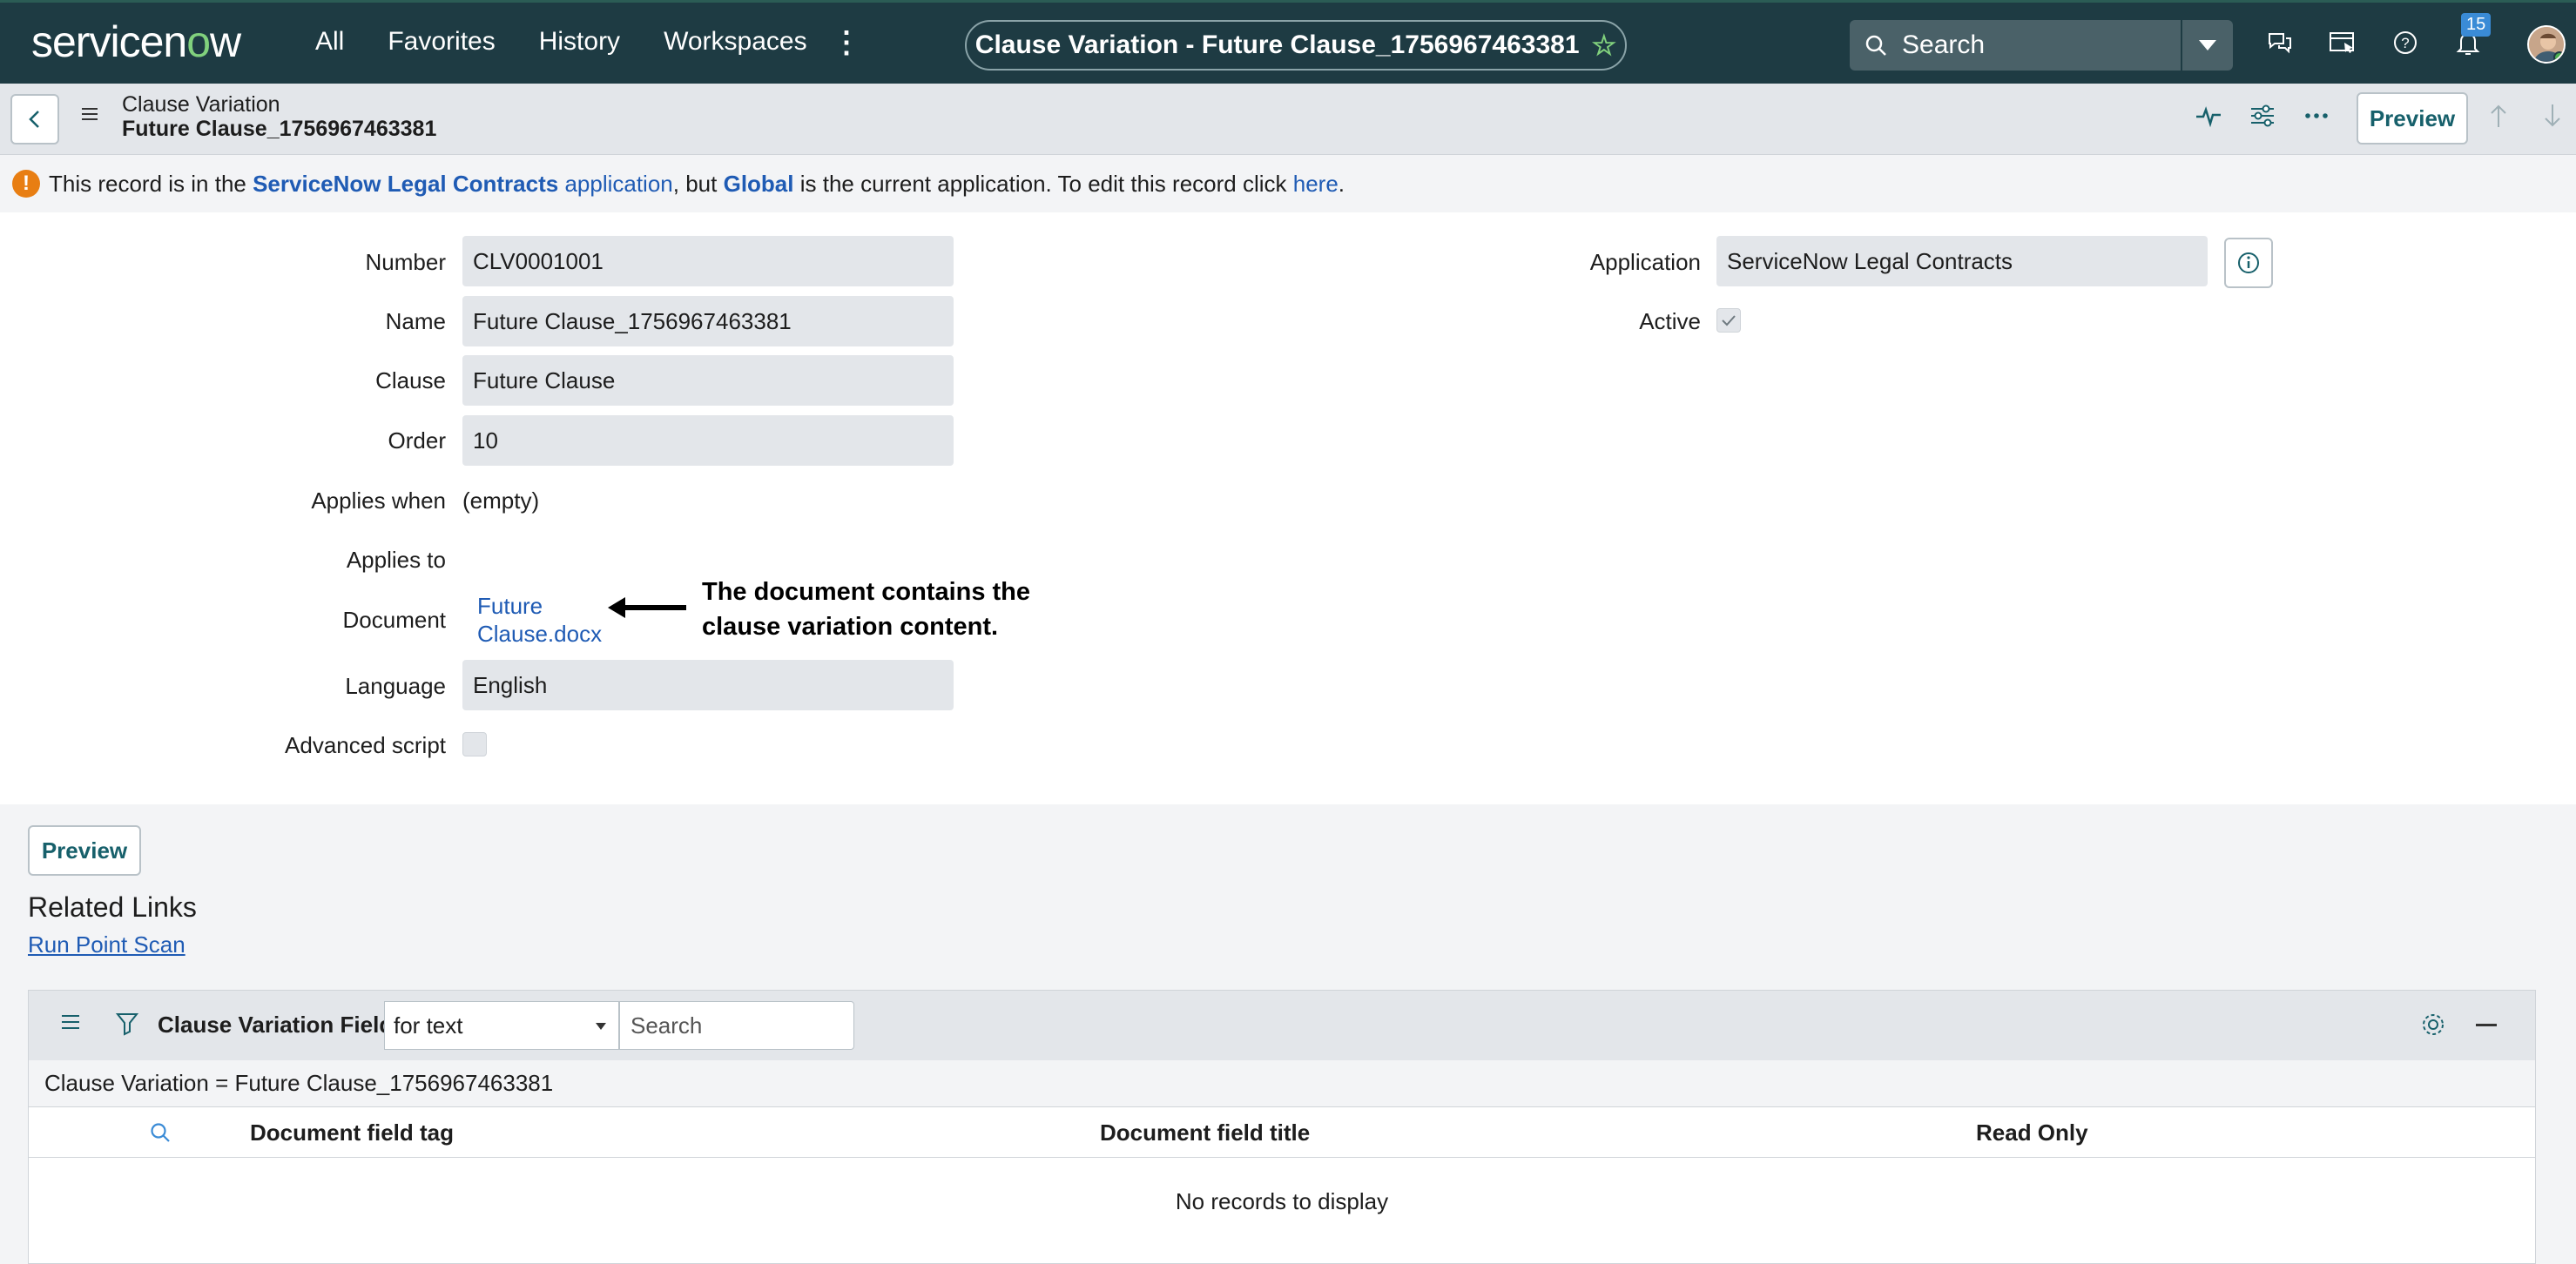  I want to click on nav-icons: ?, so click(2374, 42).